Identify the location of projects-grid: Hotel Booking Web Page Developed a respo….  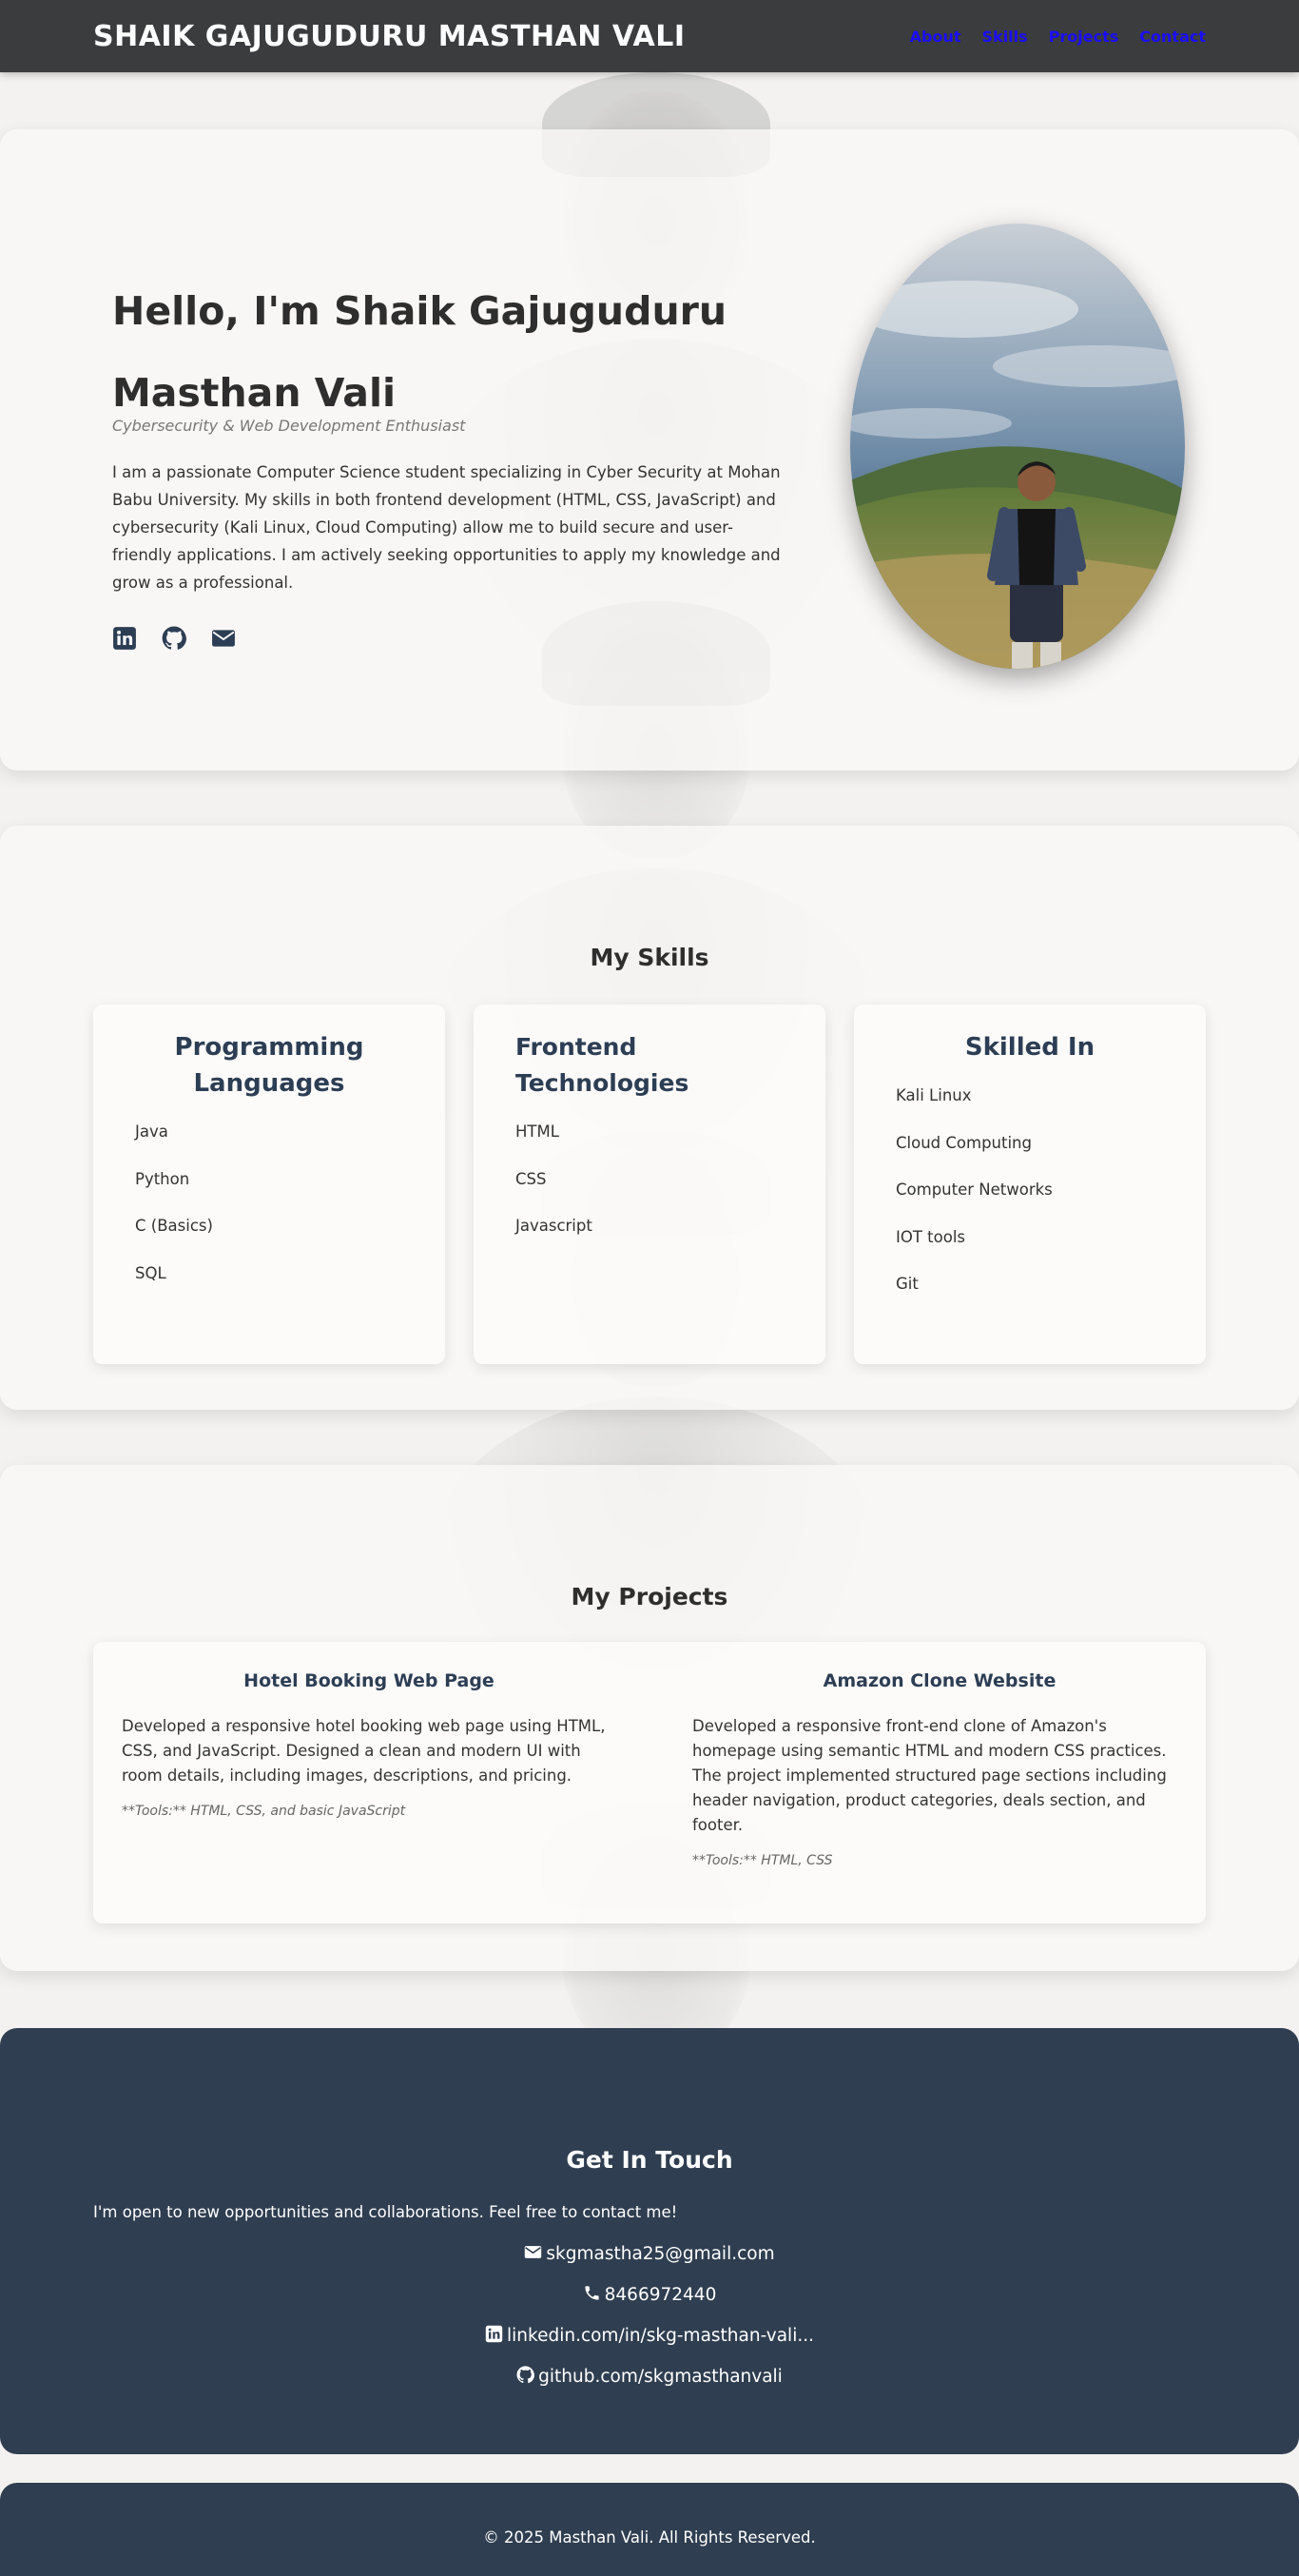
(649, 1783).